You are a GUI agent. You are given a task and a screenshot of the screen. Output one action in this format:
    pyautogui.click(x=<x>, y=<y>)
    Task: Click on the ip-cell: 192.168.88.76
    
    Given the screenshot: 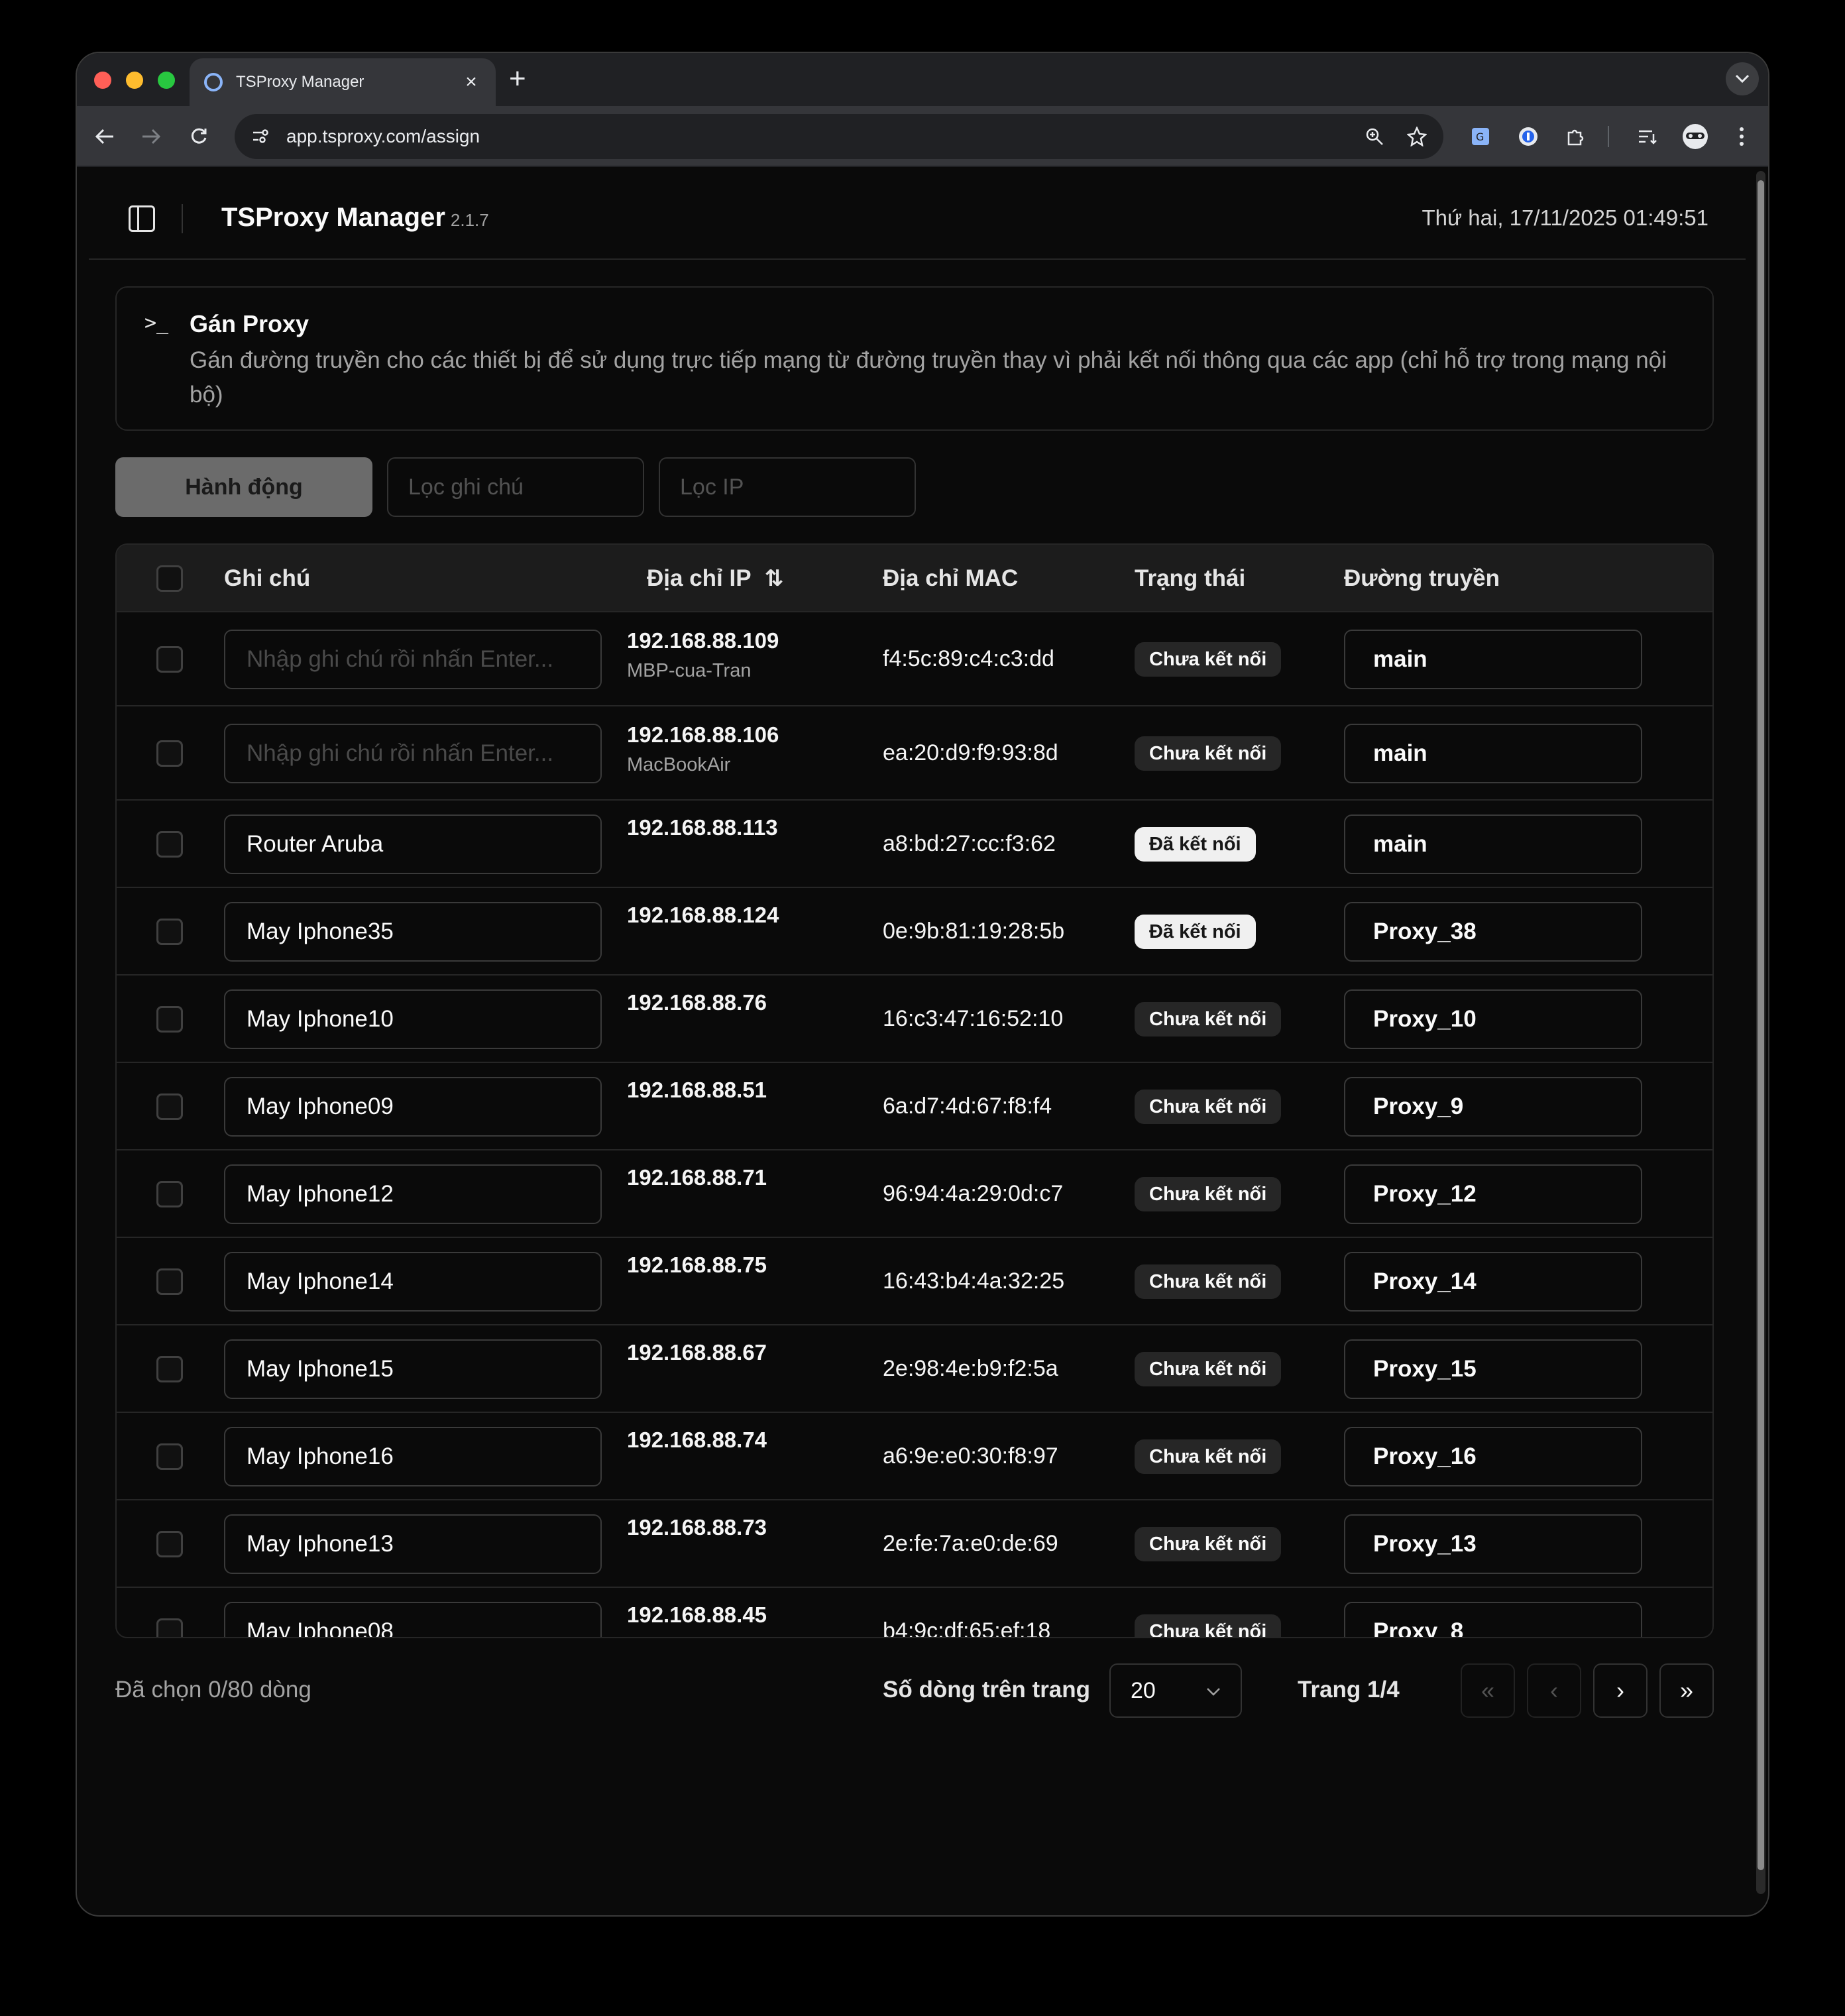 What is the action you would take?
    pyautogui.click(x=697, y=1003)
    